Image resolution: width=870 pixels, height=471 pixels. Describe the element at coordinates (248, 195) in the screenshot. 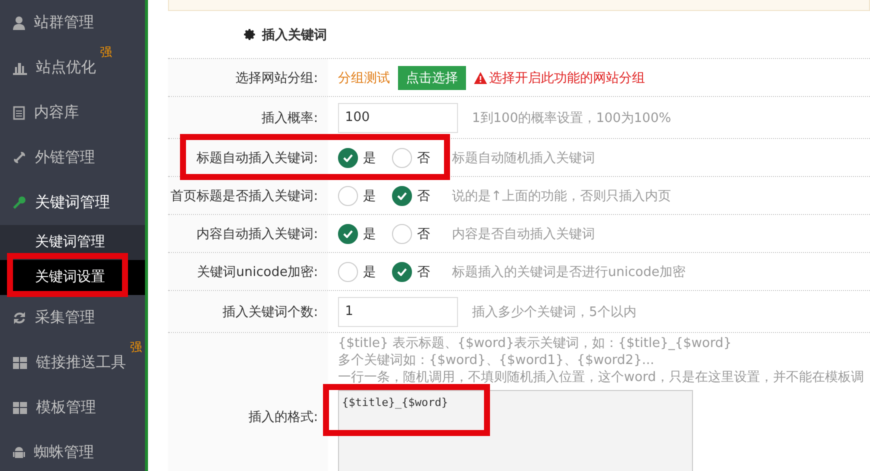

I see `field-label: 首页标题是否插入关键词:` at that location.